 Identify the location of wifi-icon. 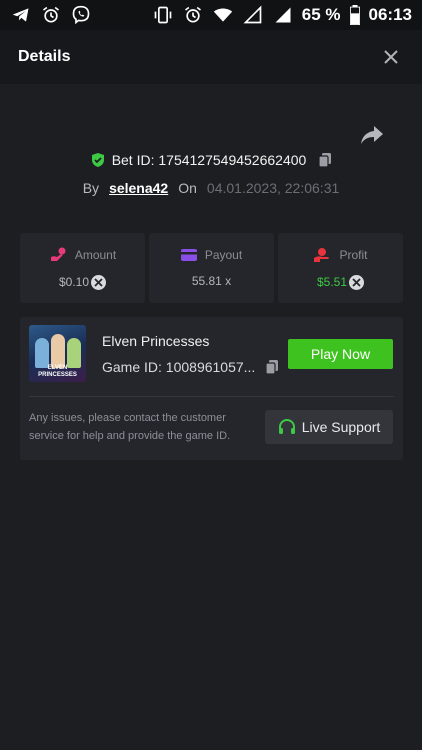
(223, 15).